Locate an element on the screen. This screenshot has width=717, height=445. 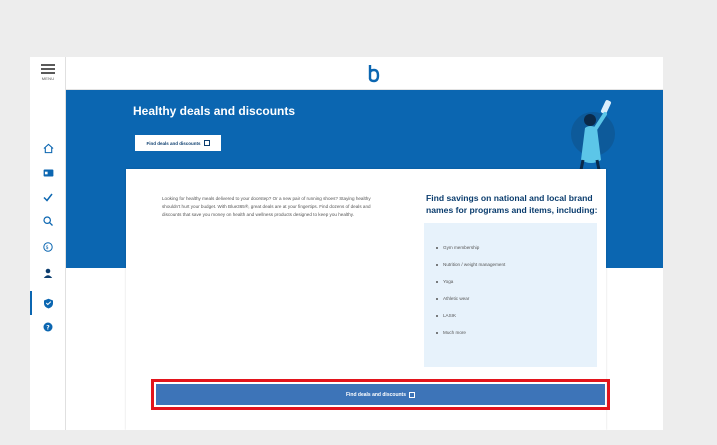
find-deals-top-button: Find deals and discounts is located at coordinates (178, 143).